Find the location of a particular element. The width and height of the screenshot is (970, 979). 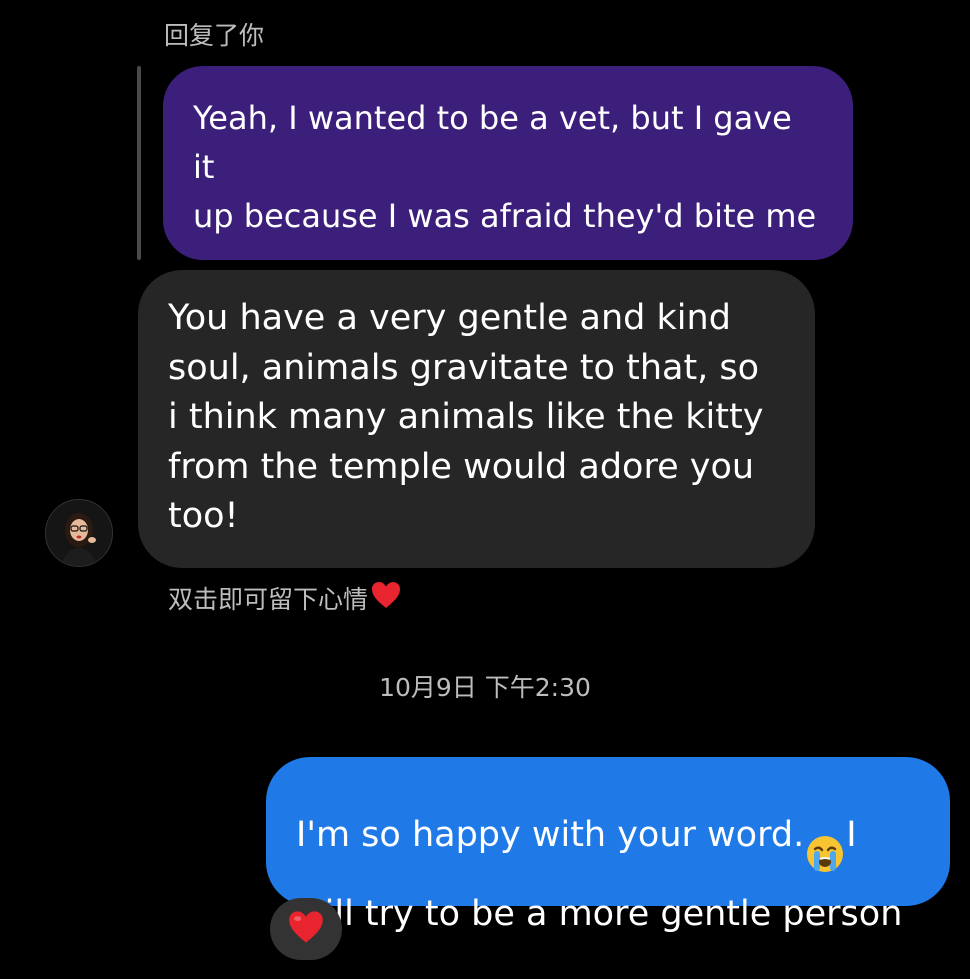

heart-reaction-badge is located at coordinates (306, 929).